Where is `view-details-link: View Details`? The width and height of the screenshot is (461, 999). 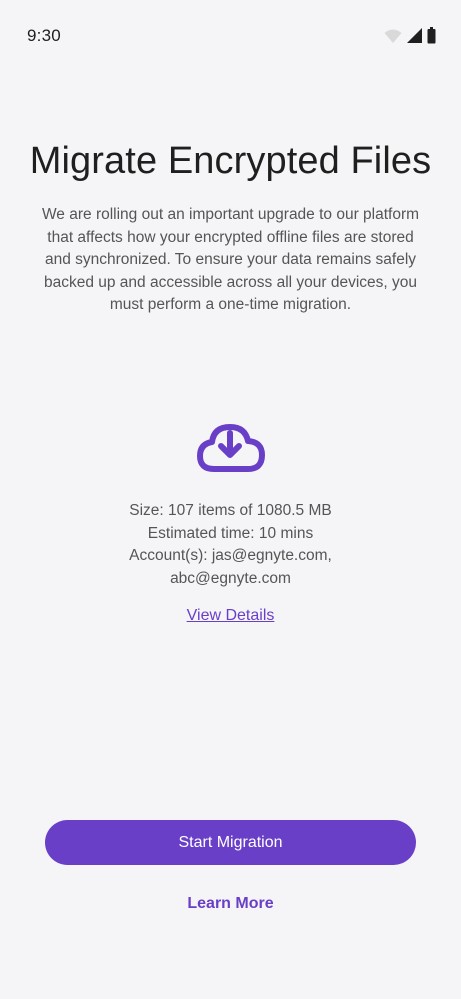
view-details-link: View Details is located at coordinates (230, 616).